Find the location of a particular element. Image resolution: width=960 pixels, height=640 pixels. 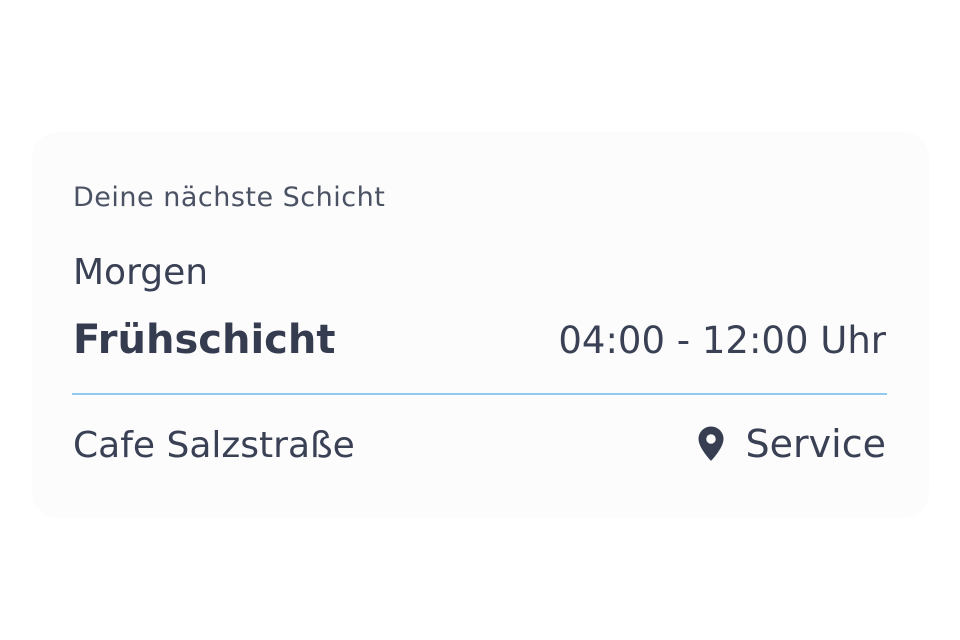

shift-role-label: Service is located at coordinates (815, 444).